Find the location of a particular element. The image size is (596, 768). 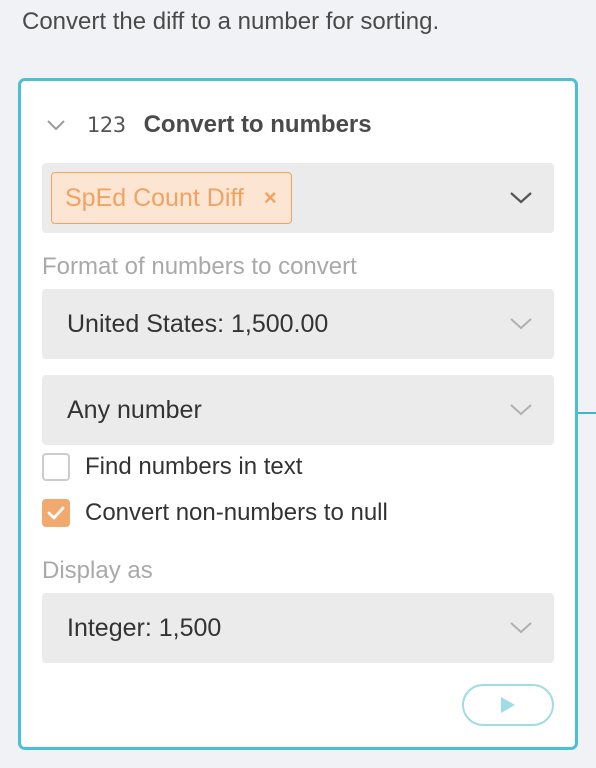

find-in-text-checkbox is located at coordinates (56, 467).